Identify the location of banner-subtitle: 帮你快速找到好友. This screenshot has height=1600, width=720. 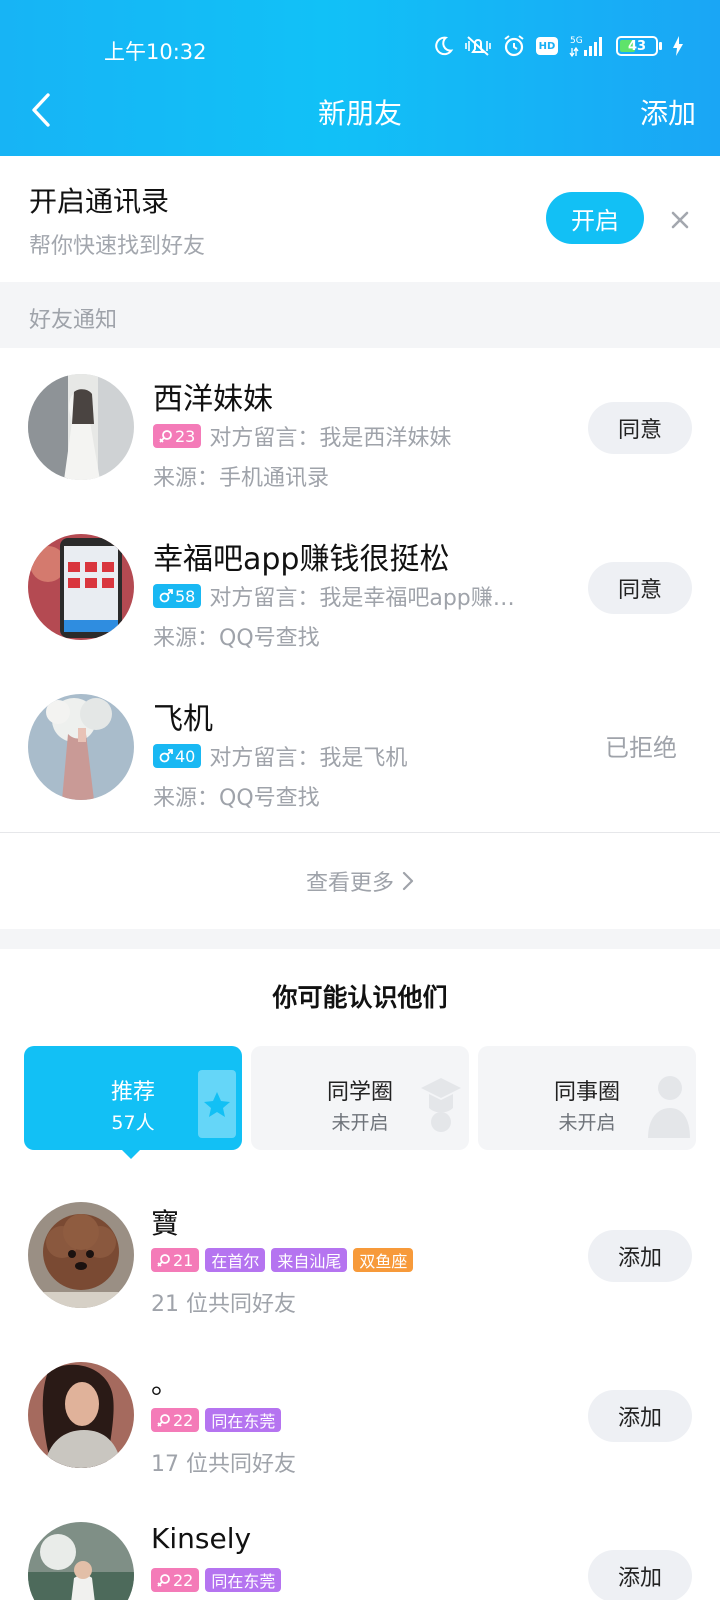
(117, 246).